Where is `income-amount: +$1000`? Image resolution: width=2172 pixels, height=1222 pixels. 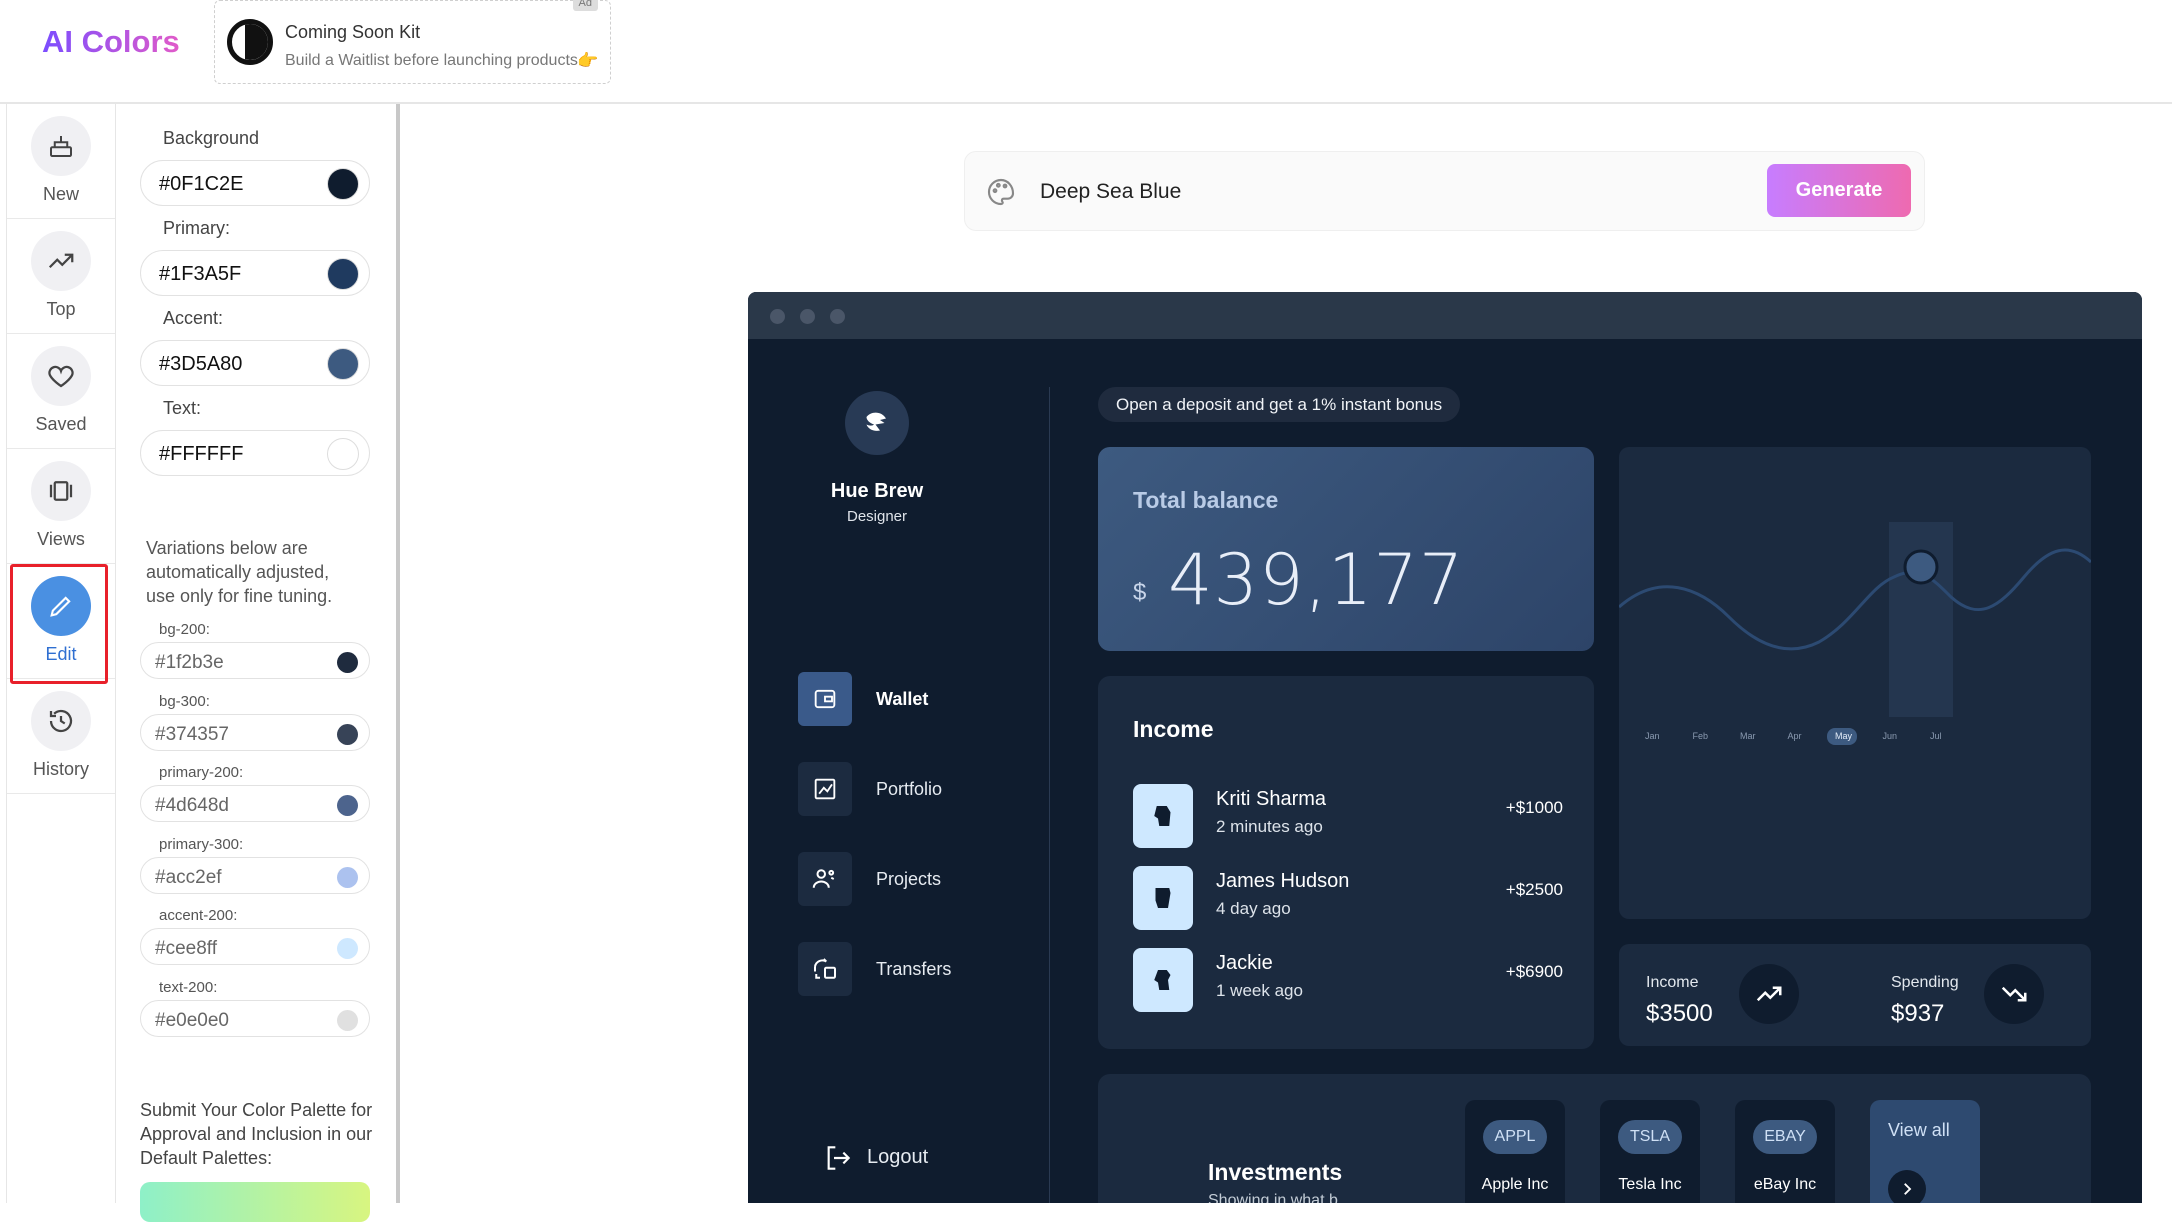
income-amount: +$1000 is located at coordinates (1534, 807).